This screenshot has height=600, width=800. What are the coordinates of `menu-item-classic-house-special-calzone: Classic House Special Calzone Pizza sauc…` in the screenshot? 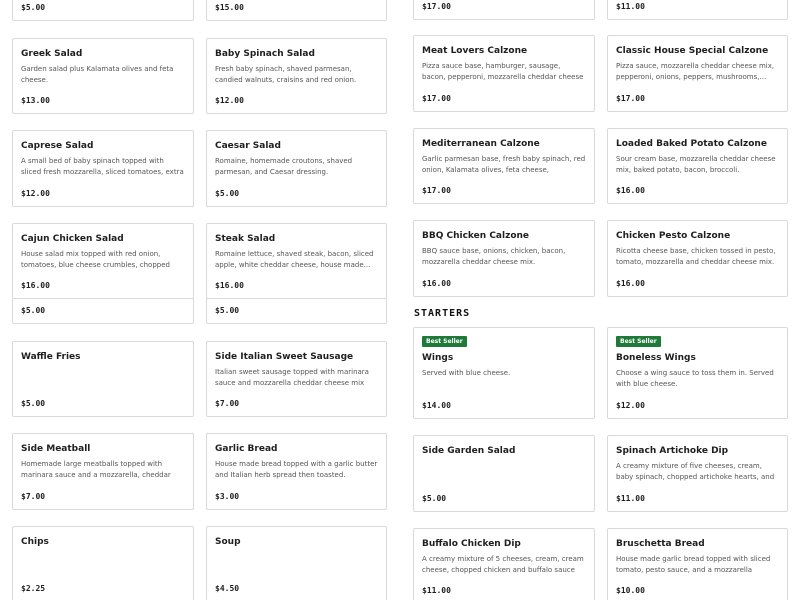 It's located at (697, 73).